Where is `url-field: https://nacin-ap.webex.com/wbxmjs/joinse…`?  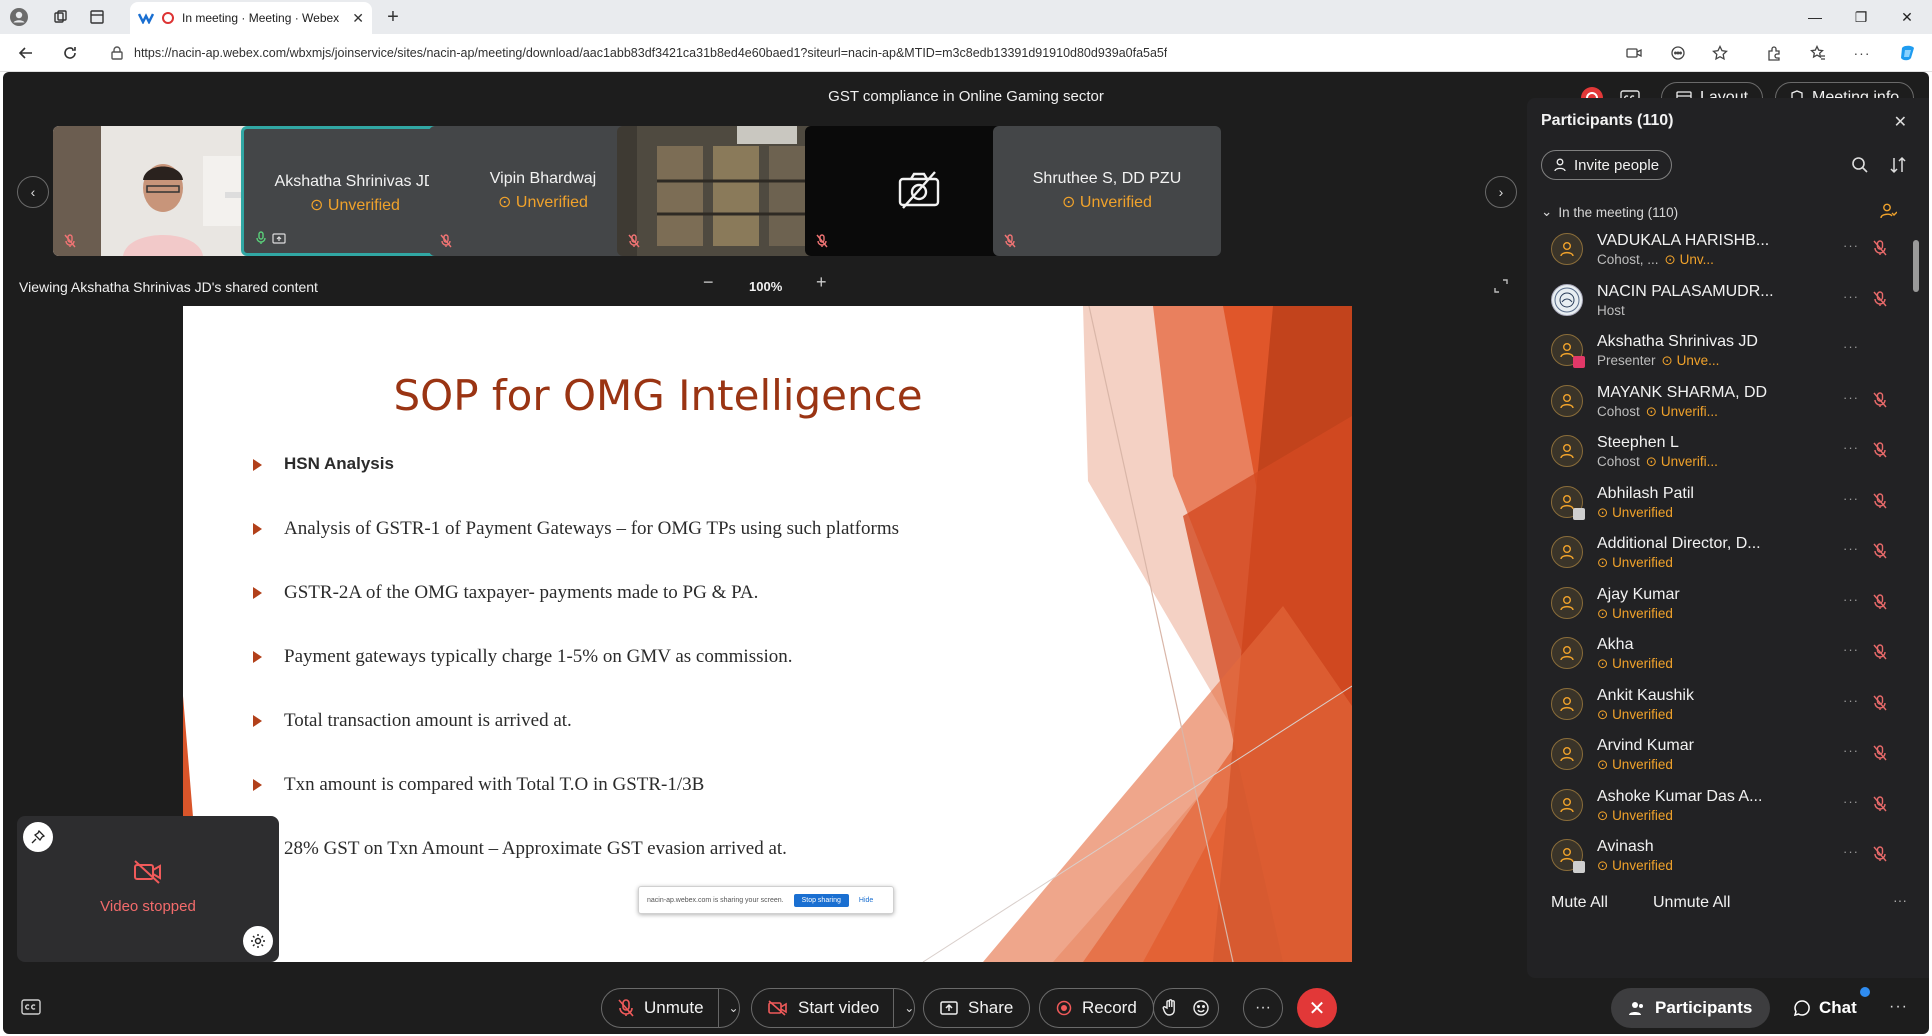 url-field: https://nacin-ap.webex.com/wbxmjs/joinse… is located at coordinates (785, 53).